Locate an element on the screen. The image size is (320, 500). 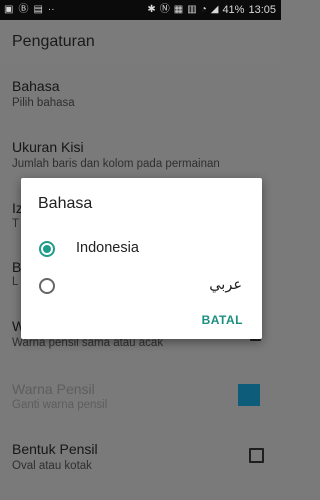
setting-title: Warna Pensil is located at coordinates (53, 389).